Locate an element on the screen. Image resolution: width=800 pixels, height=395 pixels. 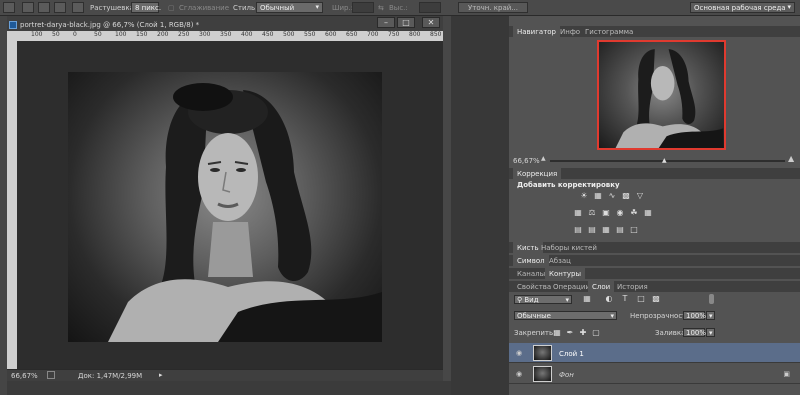
fill-input: 100% is located at coordinates (694, 332).